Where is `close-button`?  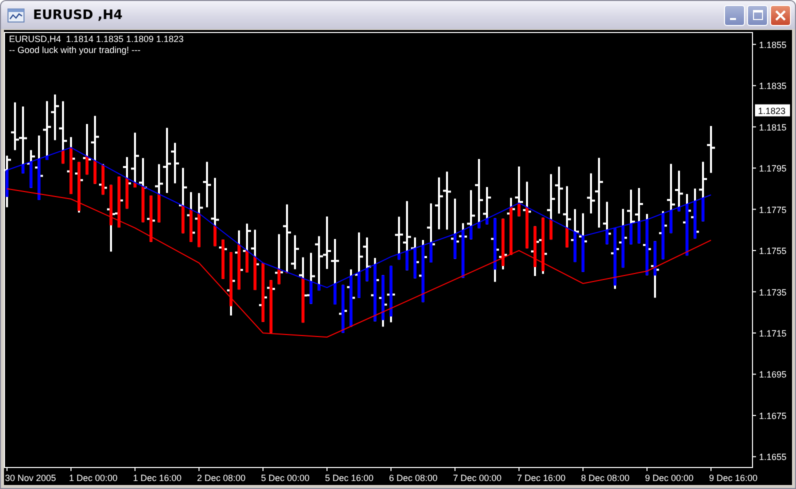
close-button is located at coordinates (780, 15).